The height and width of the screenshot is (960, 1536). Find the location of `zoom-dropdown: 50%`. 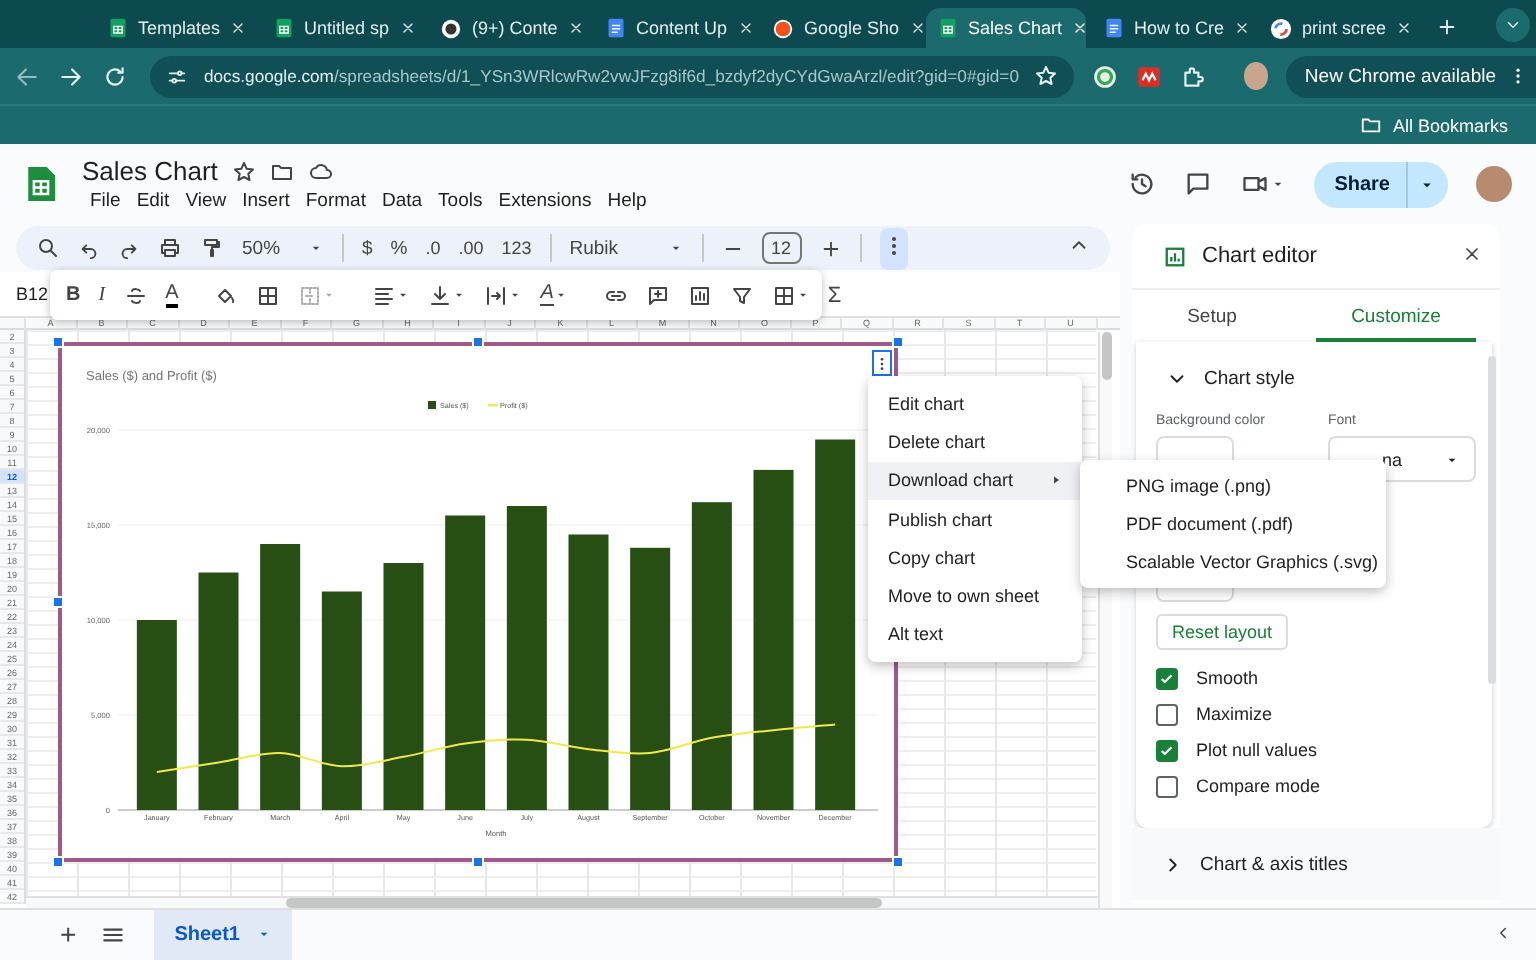

zoom-dropdown: 50% is located at coordinates (283, 248).